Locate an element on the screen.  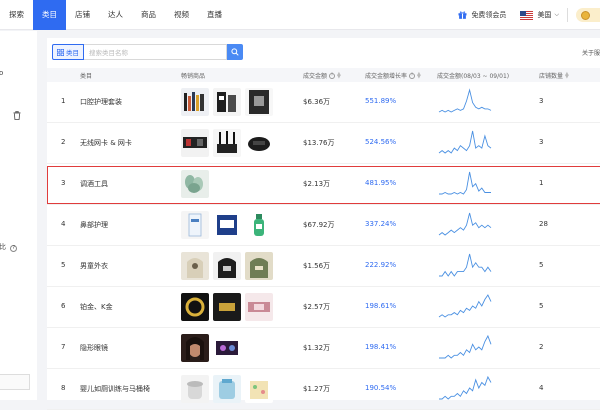
table-row: 7 隐形眼镜 $1.32万 198.41% 2 is located at coordinates (323, 348).